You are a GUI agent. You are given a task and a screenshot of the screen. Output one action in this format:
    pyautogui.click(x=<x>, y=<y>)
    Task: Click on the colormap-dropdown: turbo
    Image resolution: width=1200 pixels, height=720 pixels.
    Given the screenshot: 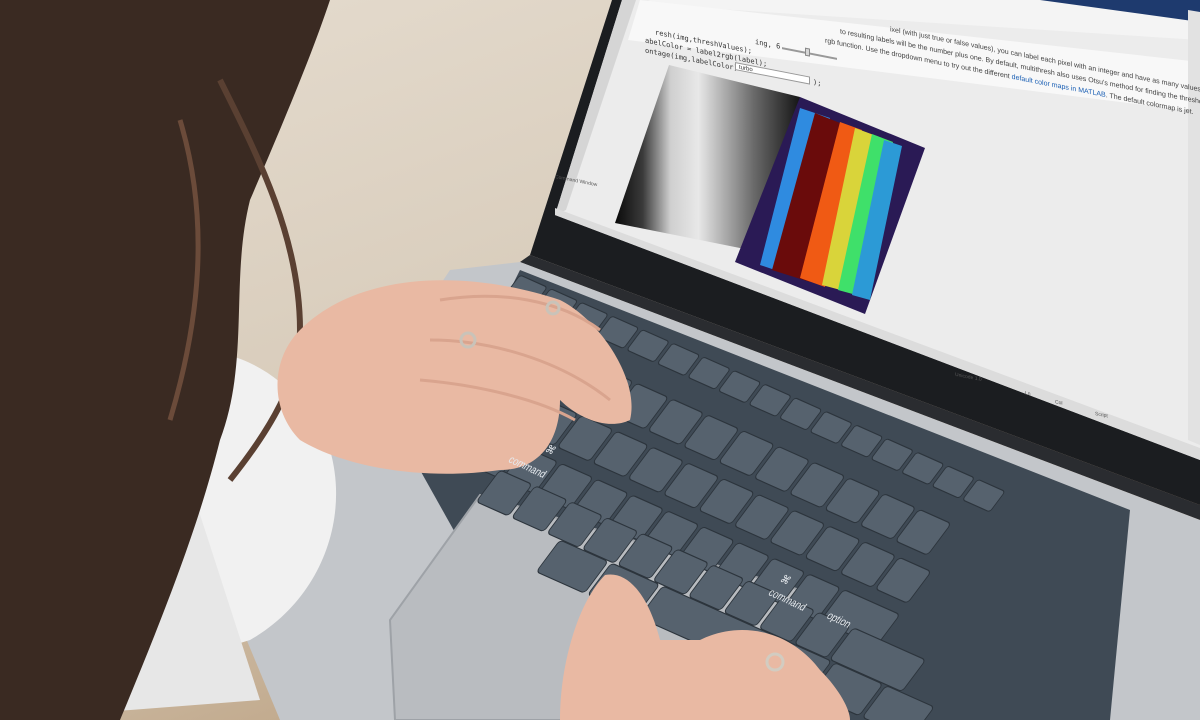 What is the action you would take?
    pyautogui.click(x=772, y=73)
    